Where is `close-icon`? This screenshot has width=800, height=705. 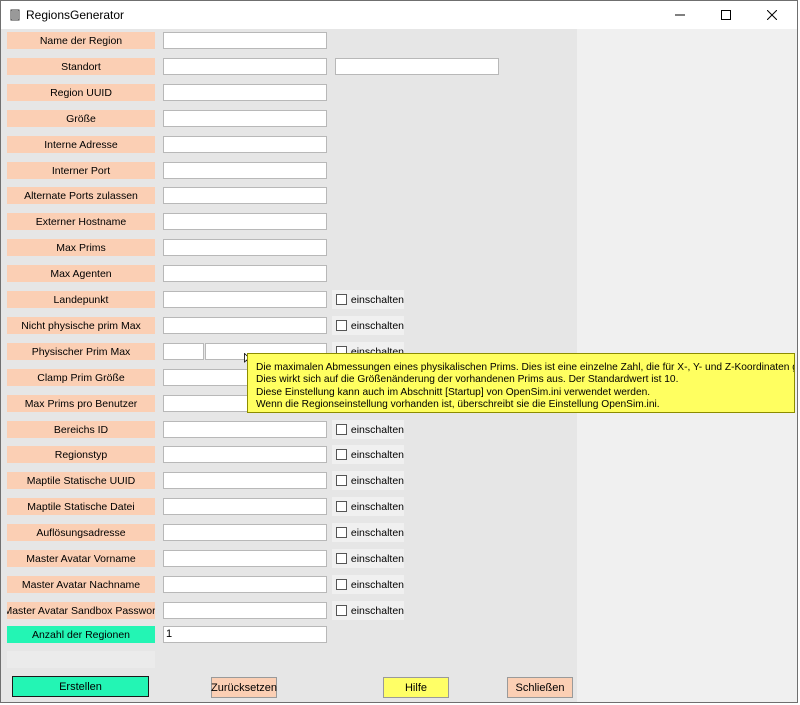
close-icon is located at coordinates (772, 15).